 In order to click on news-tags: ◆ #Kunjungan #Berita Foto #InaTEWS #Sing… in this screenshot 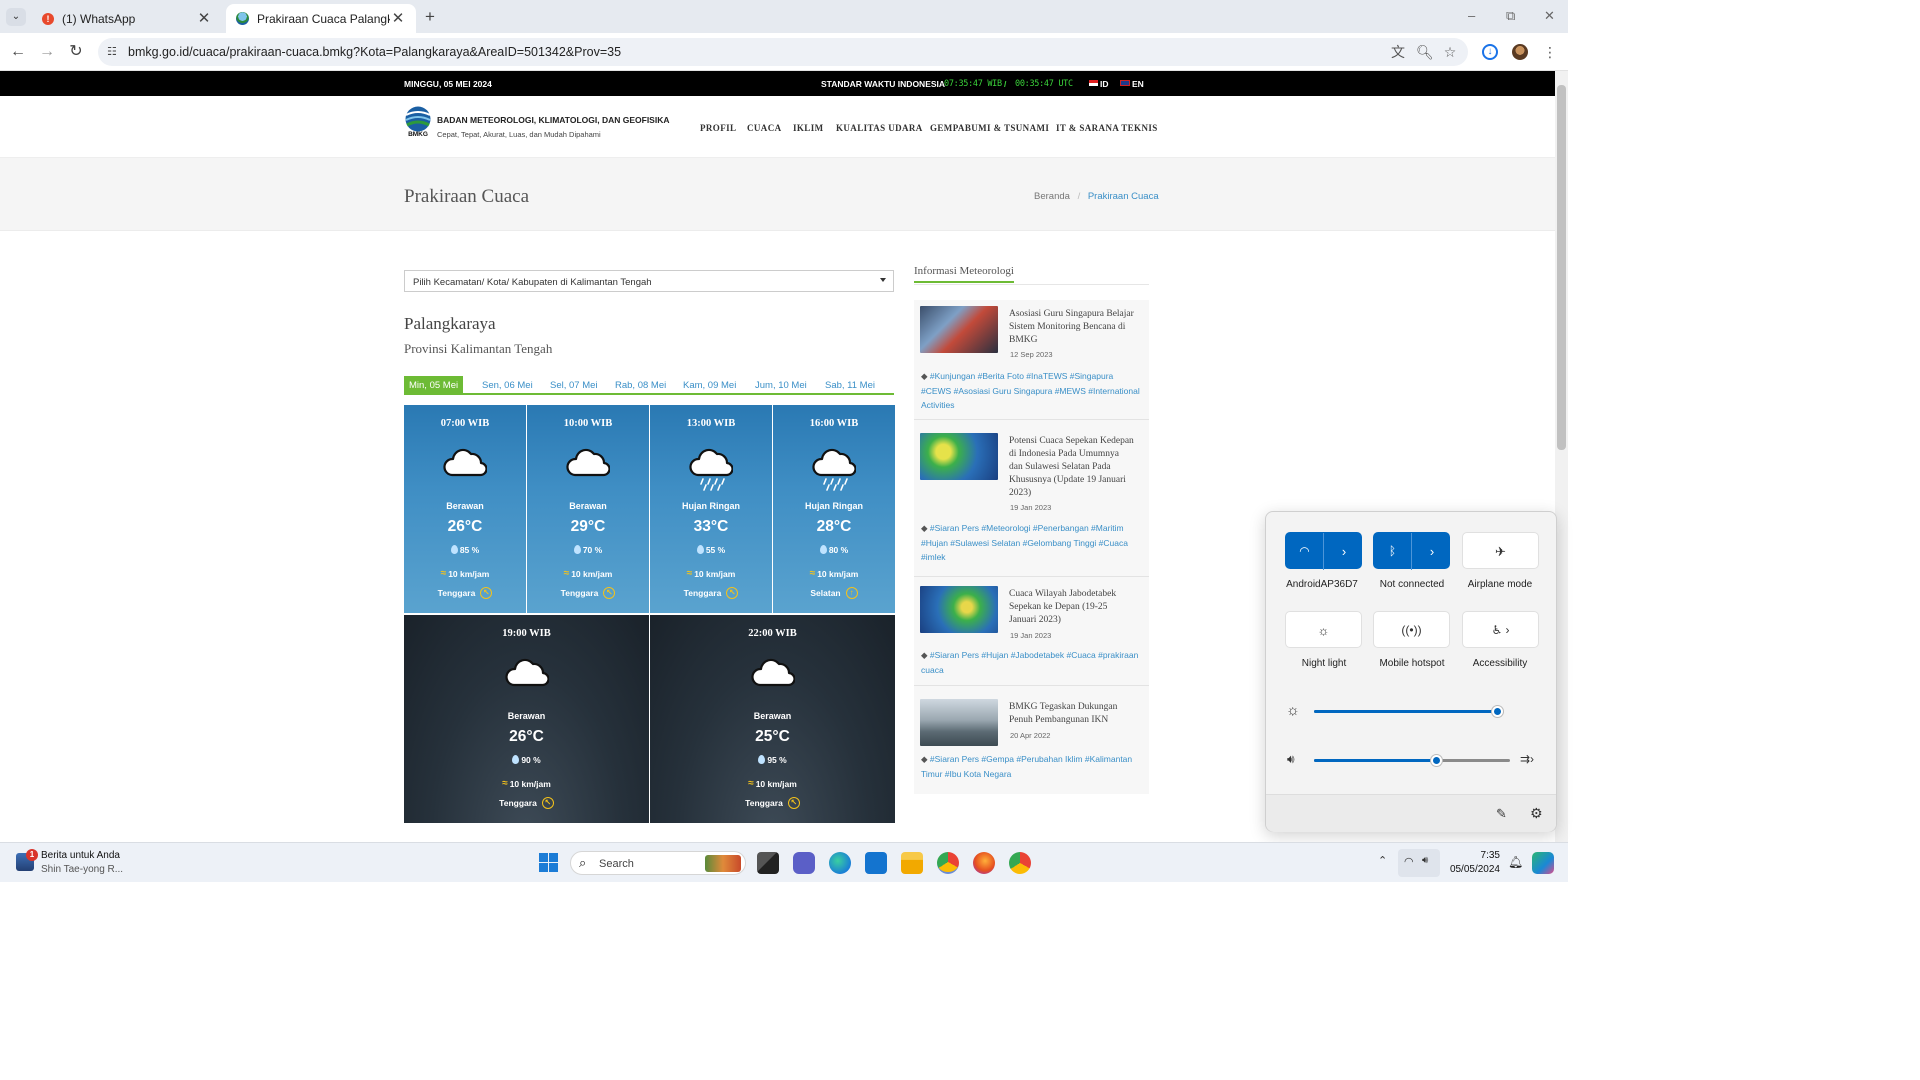, I will do `click(1032, 391)`.